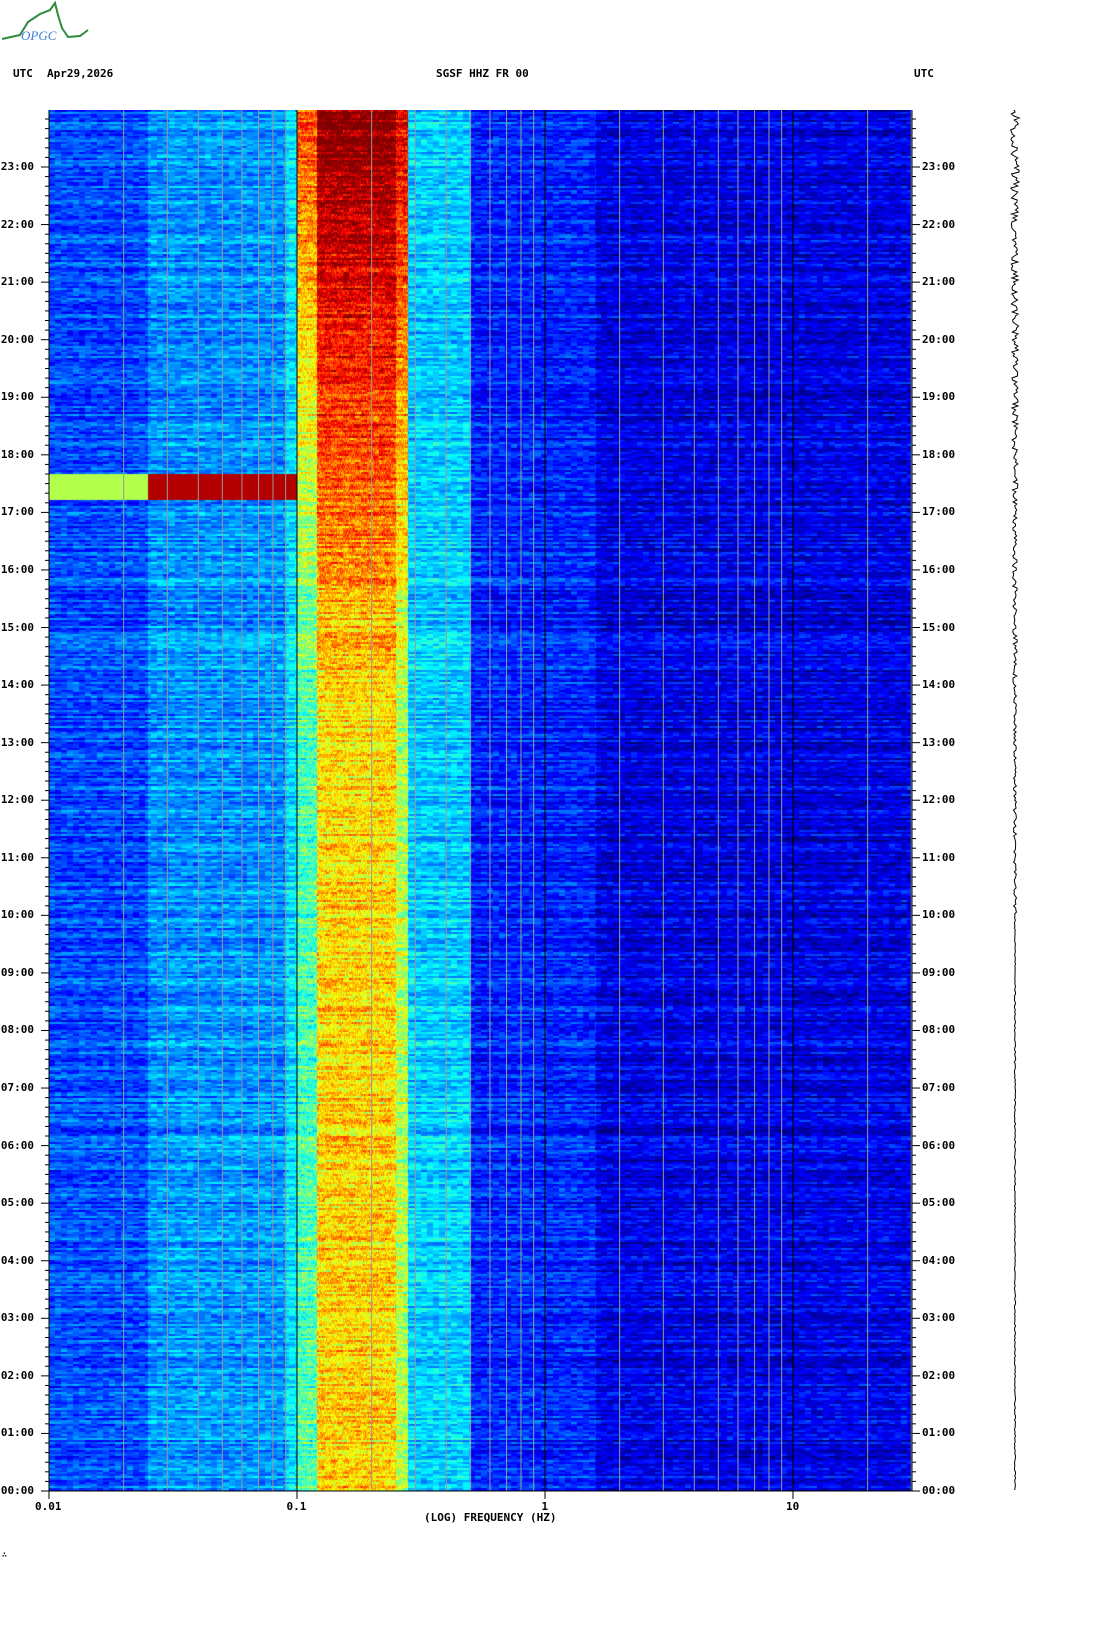 This screenshot has height=1634, width=1102. What do you see at coordinates (17, 1030) in the screenshot?
I see `y-tick-label-left: 08:00` at bounding box center [17, 1030].